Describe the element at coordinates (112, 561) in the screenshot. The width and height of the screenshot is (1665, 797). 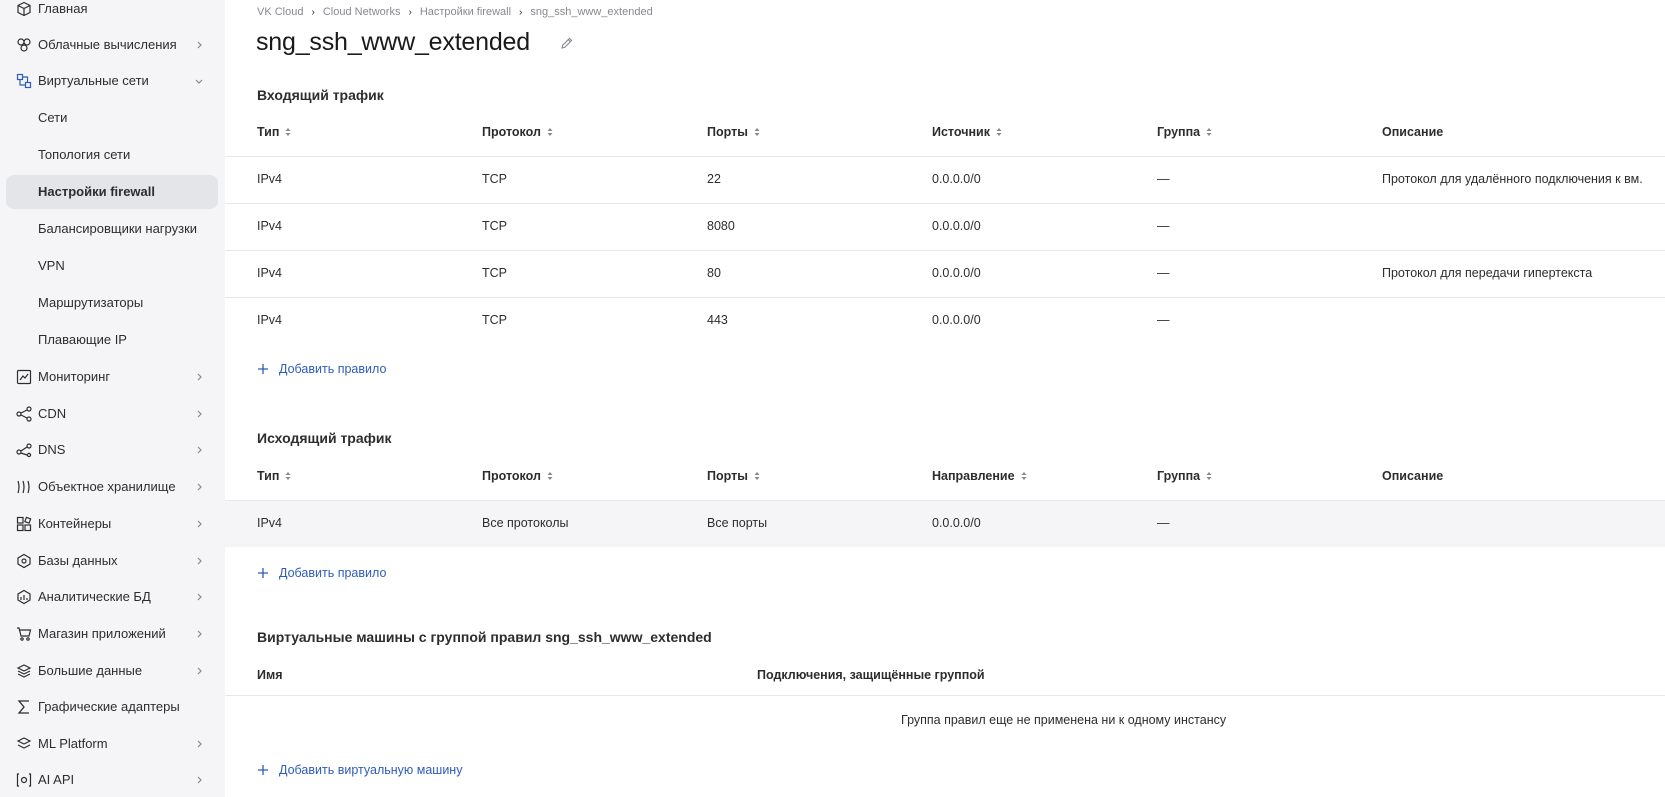
I see `sidebar-item-databases: Базы данных` at that location.